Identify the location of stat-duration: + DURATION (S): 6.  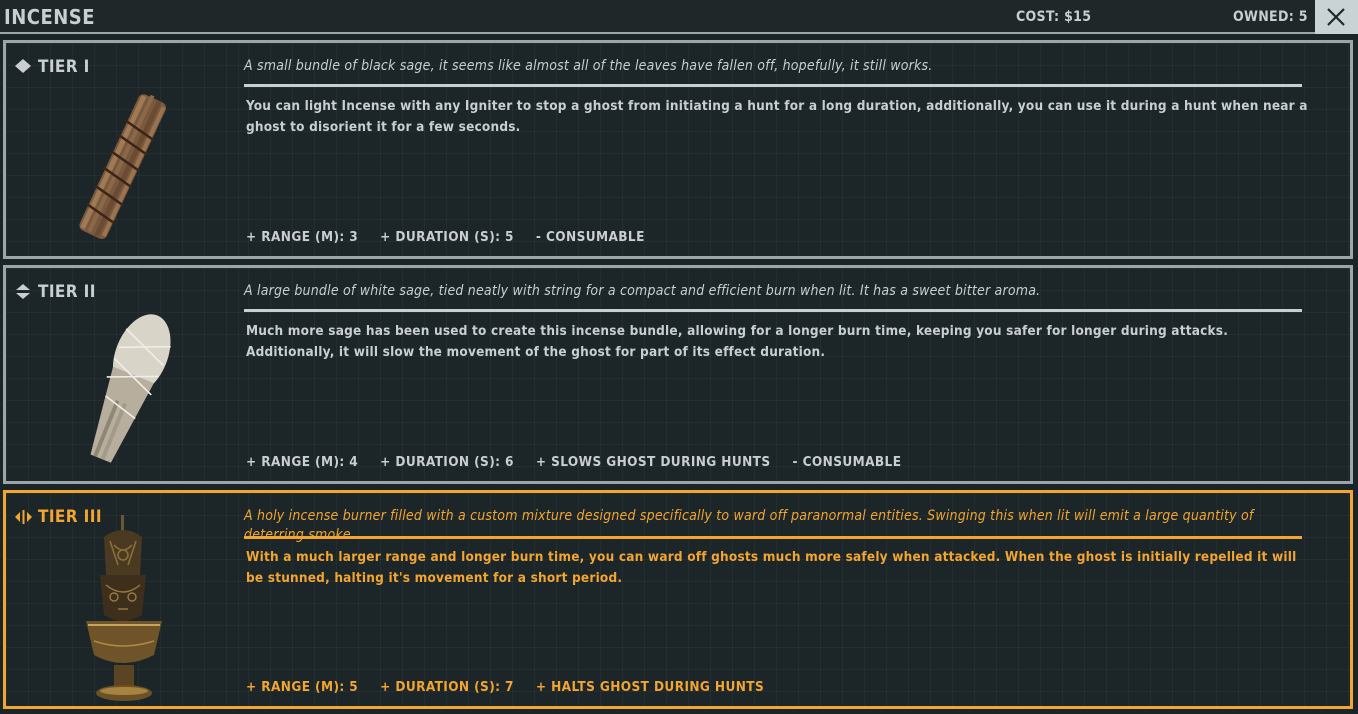
(447, 462).